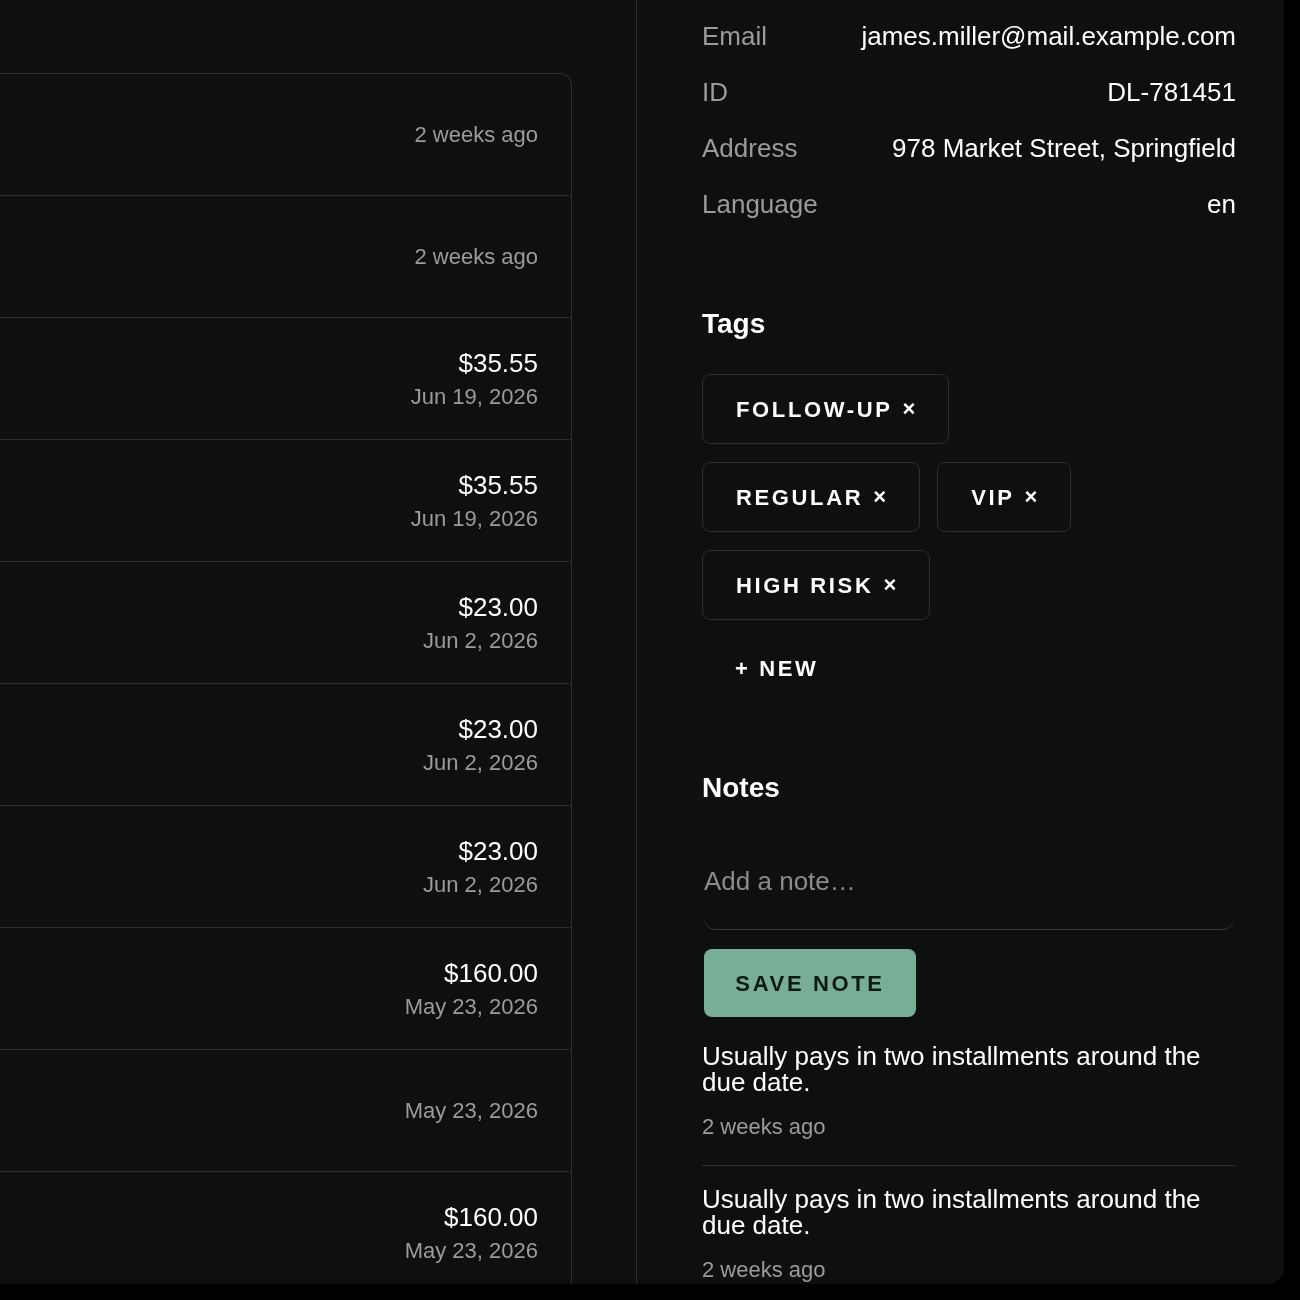 The width and height of the screenshot is (1300, 1300). I want to click on tag-label: REGULAR, so click(800, 497).